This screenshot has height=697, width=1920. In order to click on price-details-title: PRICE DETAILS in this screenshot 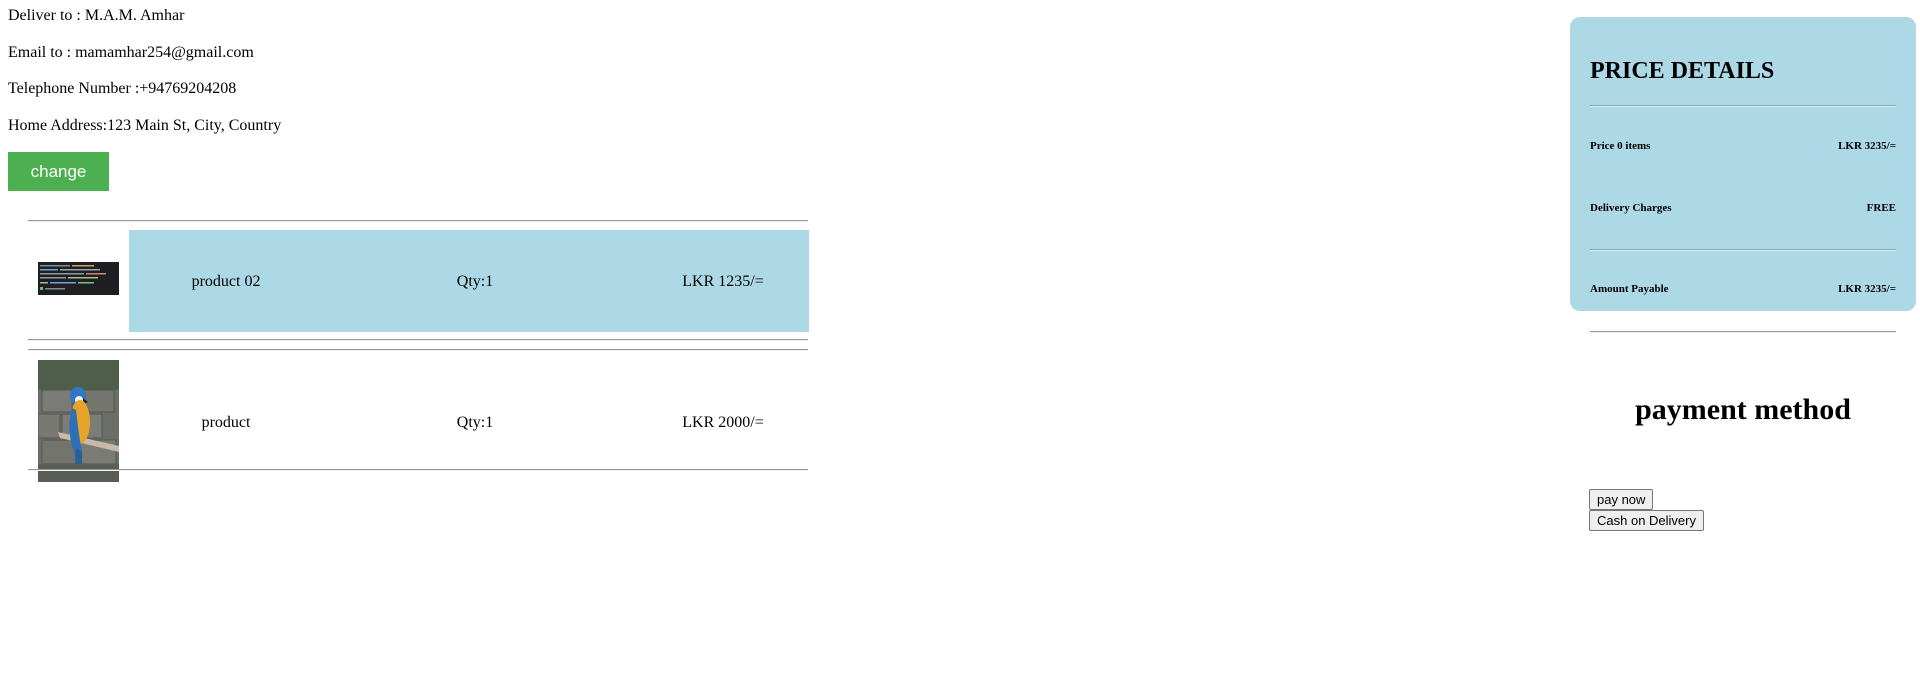, I will do `click(1682, 71)`.